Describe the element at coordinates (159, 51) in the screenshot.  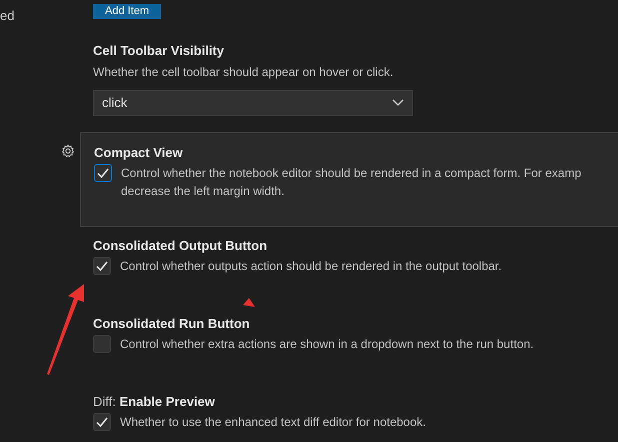
I see `setting-title: Cell Toolbar Visibility` at that location.